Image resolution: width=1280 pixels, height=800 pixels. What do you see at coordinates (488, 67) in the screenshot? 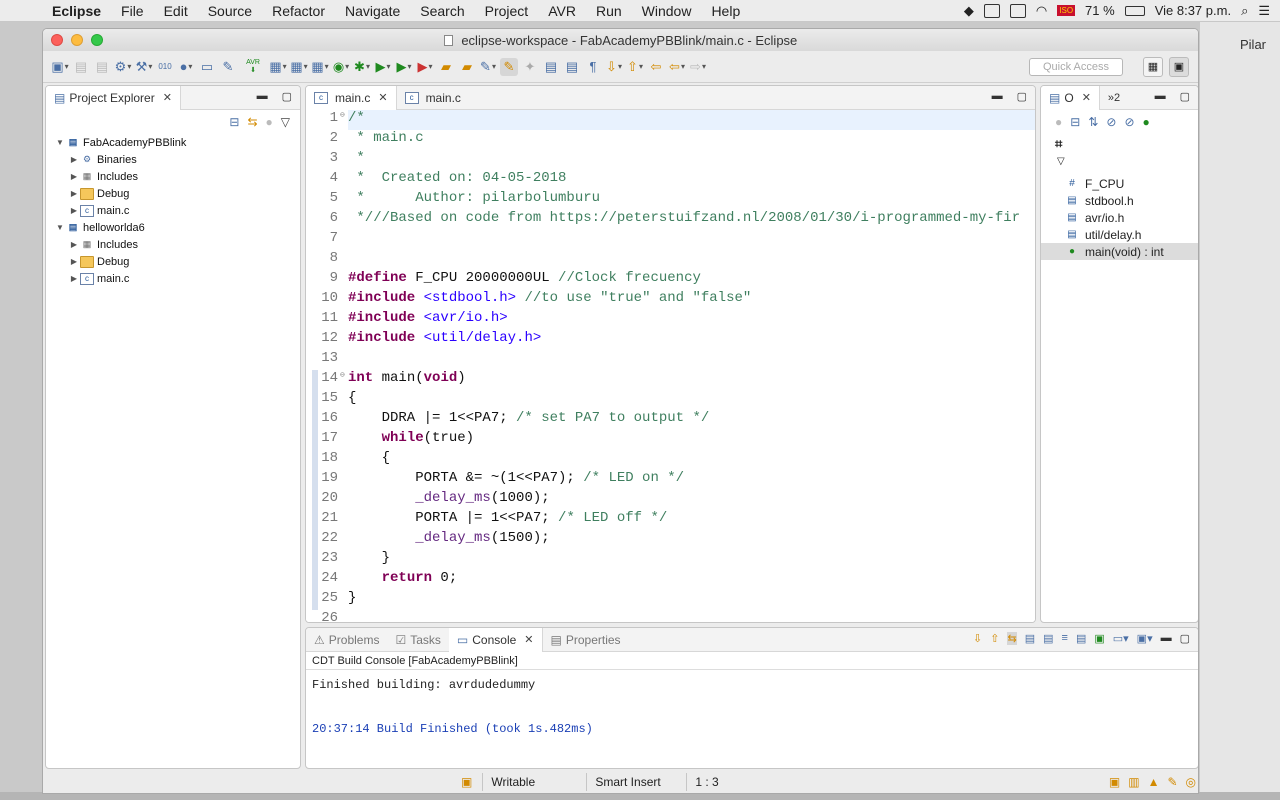
I see `search-toolbar-icon: ✎` at bounding box center [488, 67].